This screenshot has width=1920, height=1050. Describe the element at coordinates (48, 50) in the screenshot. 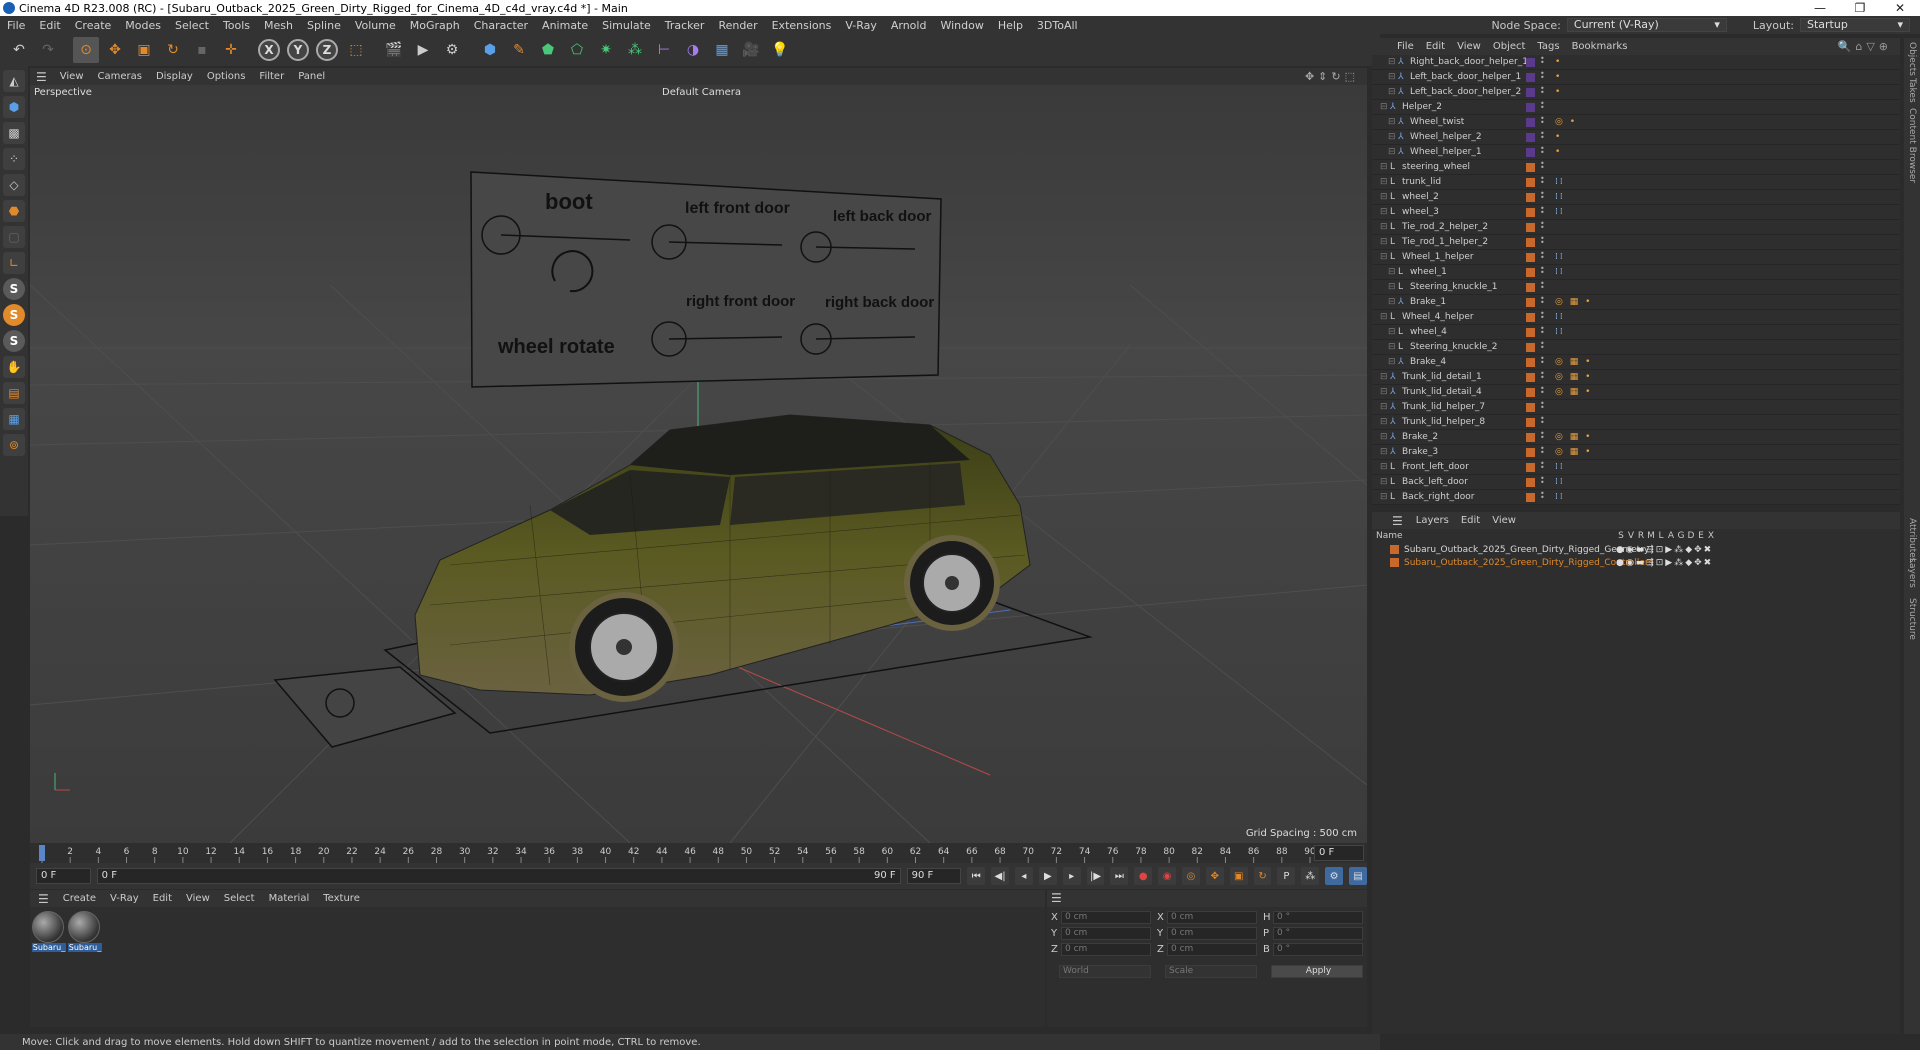

I see `redo-icon: ↷` at that location.